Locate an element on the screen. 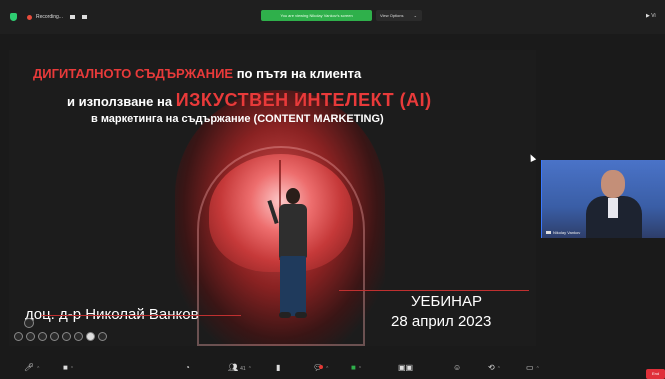  person-shoe-left is located at coordinates (285, 315).